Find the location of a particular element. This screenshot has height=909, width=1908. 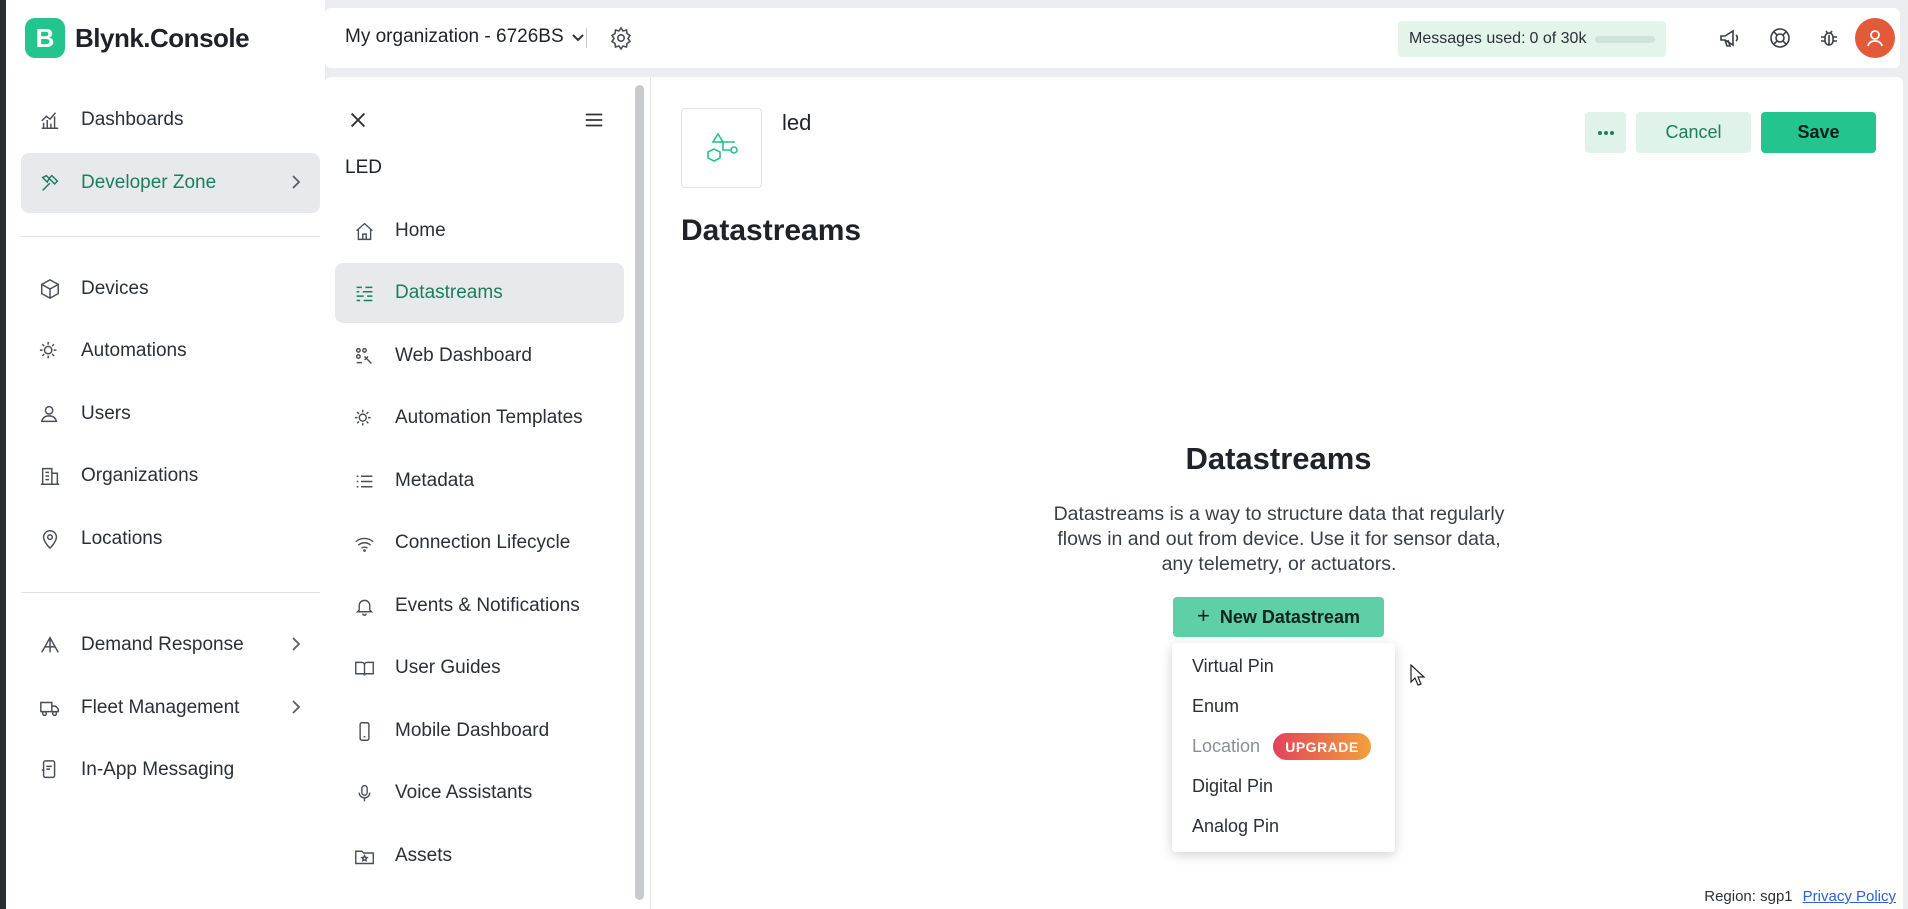

avatar is located at coordinates (1875, 38).